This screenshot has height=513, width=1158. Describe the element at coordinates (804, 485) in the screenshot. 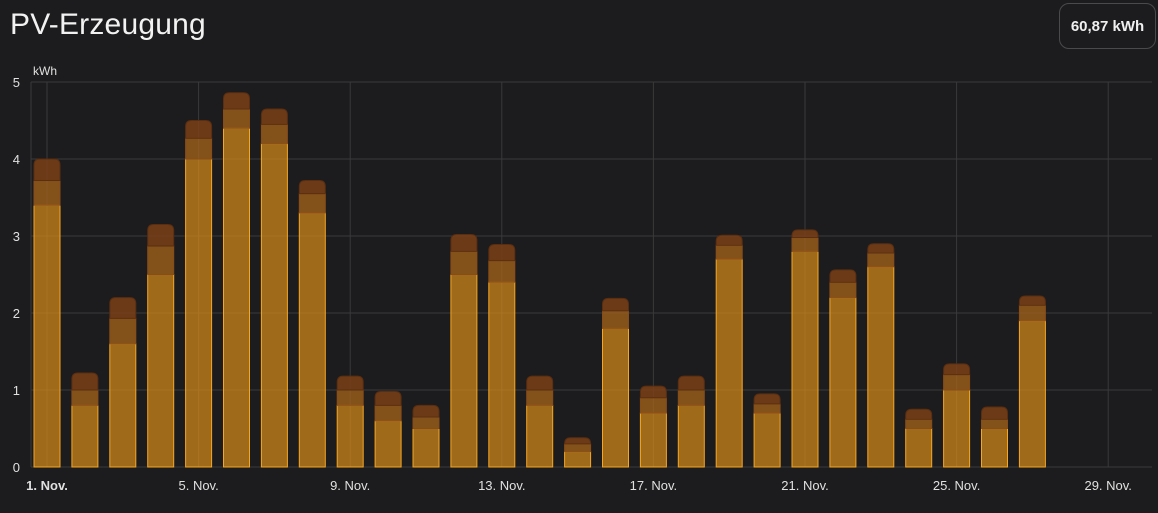

I see `x-tick-label: 21. Nov.` at that location.